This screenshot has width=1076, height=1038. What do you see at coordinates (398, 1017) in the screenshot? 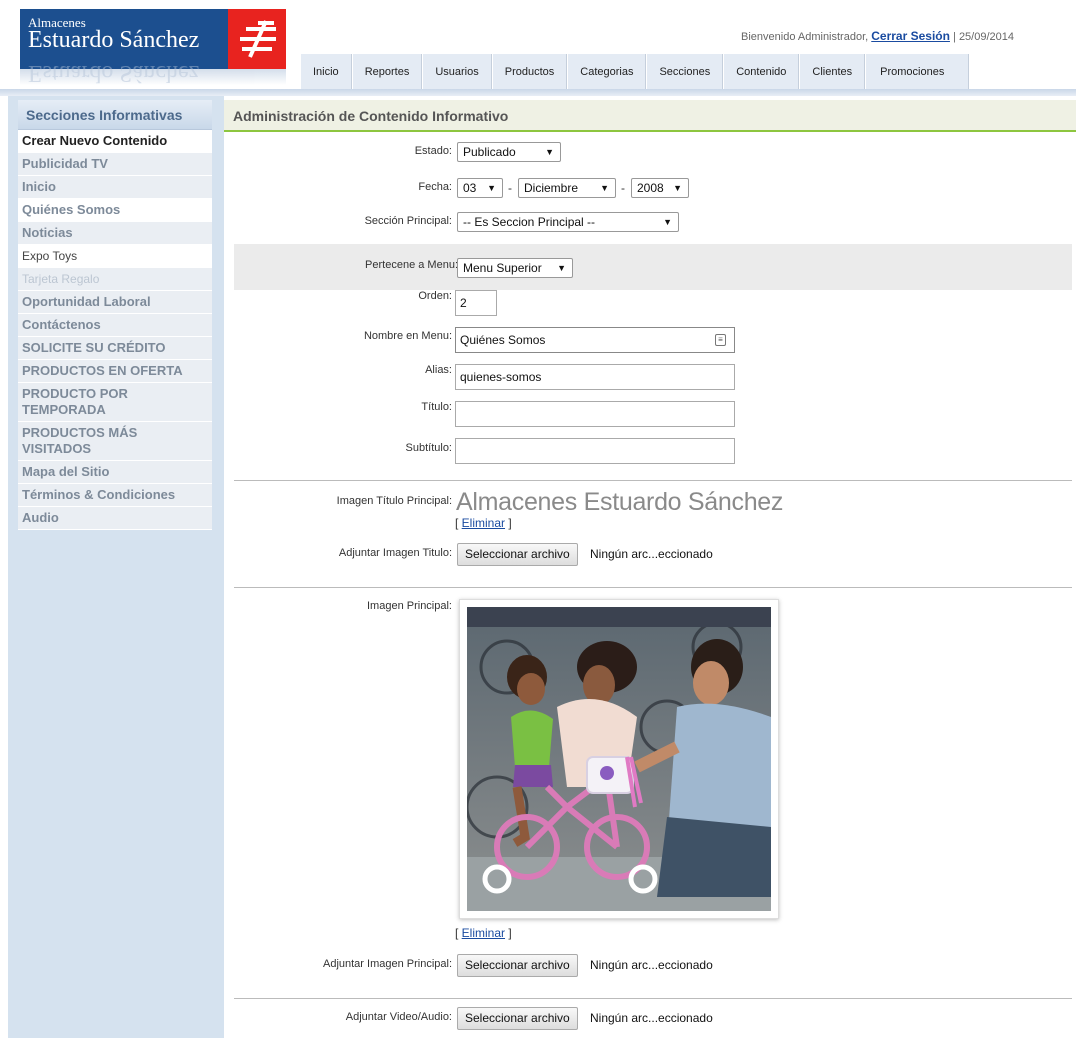
I see `adjuntar-video-label: Adjuntar Video/Audio:` at bounding box center [398, 1017].